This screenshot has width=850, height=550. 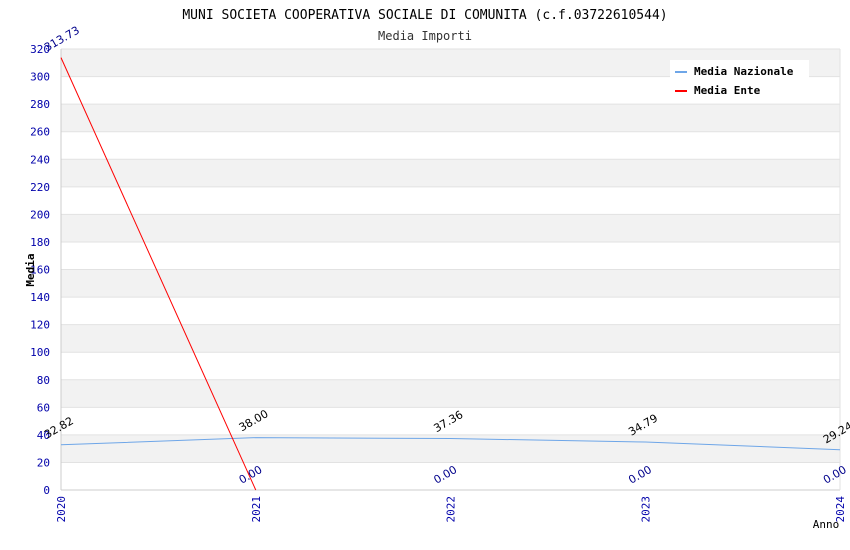 What do you see at coordinates (826, 524) in the screenshot?
I see `x-axis-label: Anno` at bounding box center [826, 524].